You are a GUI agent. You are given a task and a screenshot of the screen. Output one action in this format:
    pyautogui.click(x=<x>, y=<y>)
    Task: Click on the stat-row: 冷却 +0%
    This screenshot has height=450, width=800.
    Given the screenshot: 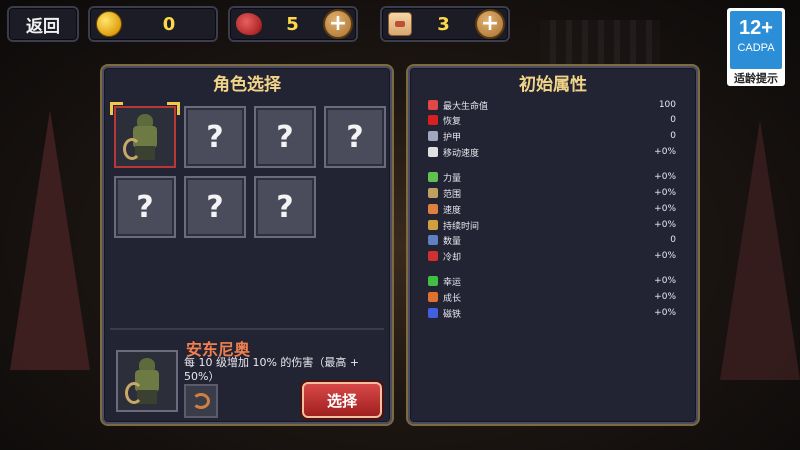 What is the action you would take?
    pyautogui.click(x=552, y=256)
    